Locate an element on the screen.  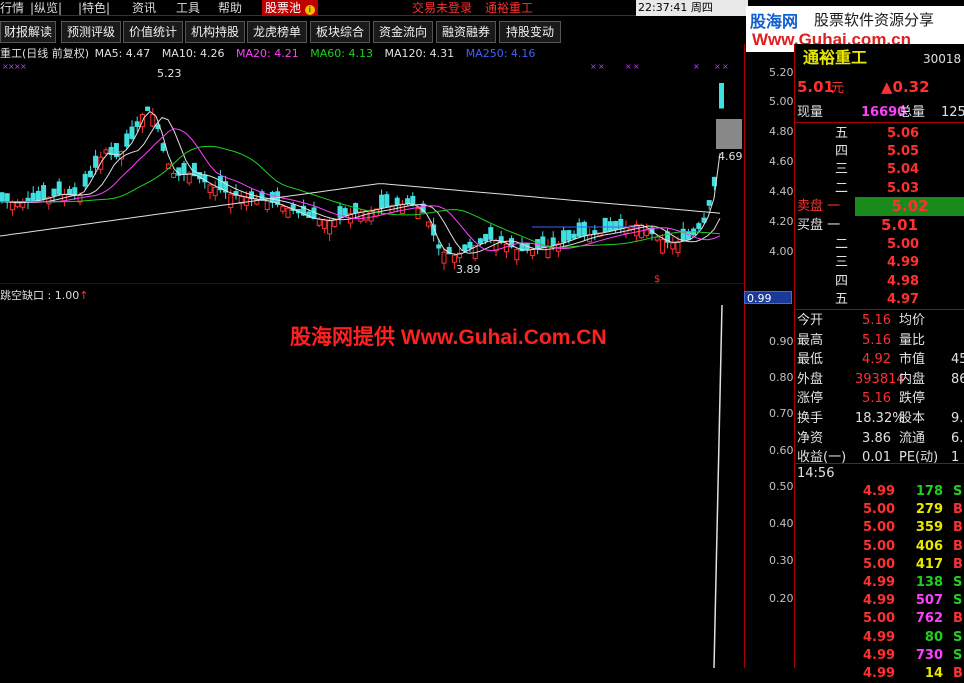
toolbar-financial-report-button: 财报解读 is located at coordinates (28, 32).